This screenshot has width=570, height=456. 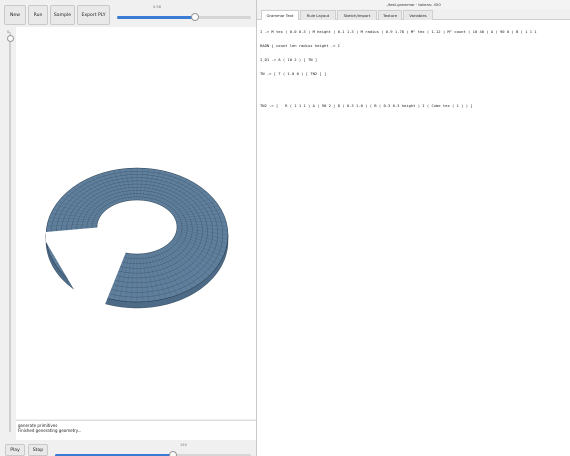 What do you see at coordinates (137, 238) in the screenshot?
I see `ring-model` at bounding box center [137, 238].